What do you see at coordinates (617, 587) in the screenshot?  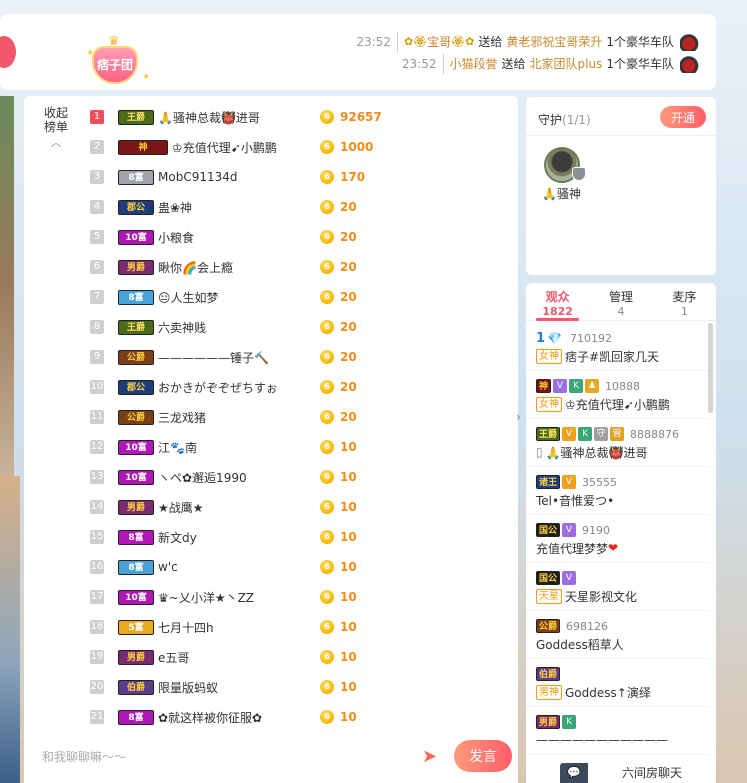 I see `list-item: 国公 V 天星 天星影视文化` at bounding box center [617, 587].